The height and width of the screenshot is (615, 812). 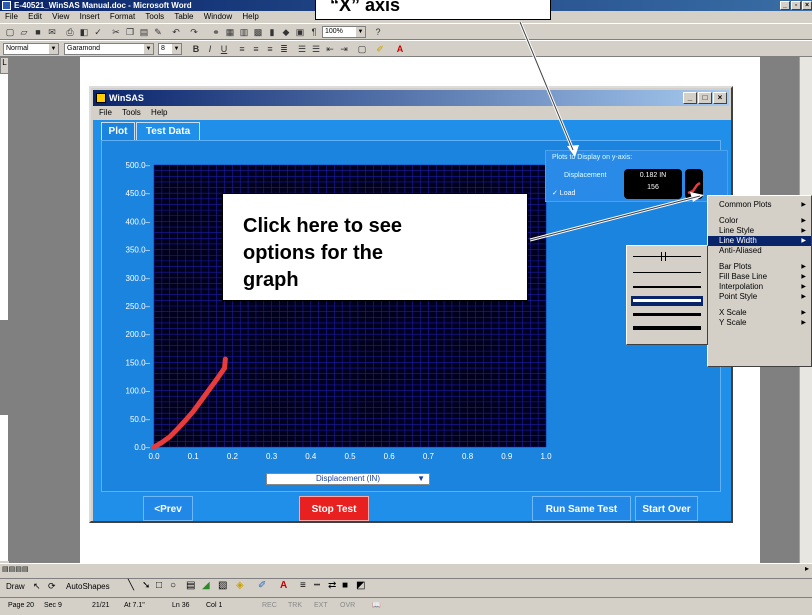 What do you see at coordinates (88, 586) in the screenshot?
I see `autoshapes-menu: AutoShapes` at bounding box center [88, 586].